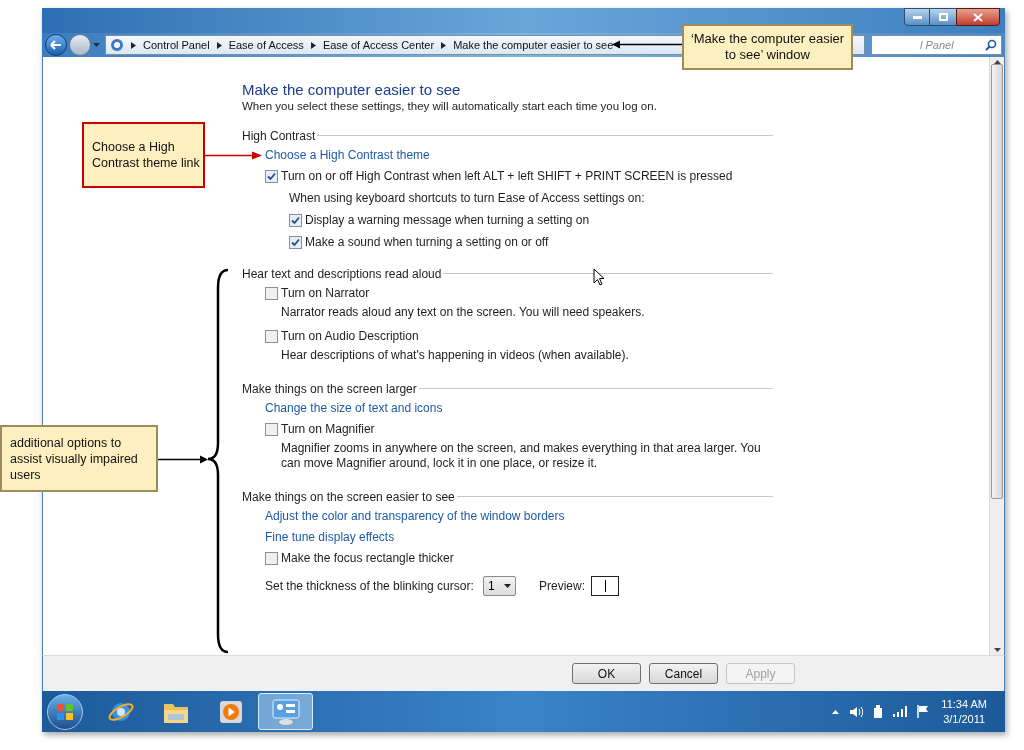 The image size is (1024, 750). Describe the element at coordinates (521, 456) in the screenshot. I see `description-text: Magnifier zooms in anywhere on the screen, and makes everything in that area larger. You can move Magnifier around, lock it in one place, or resize it.` at that location.